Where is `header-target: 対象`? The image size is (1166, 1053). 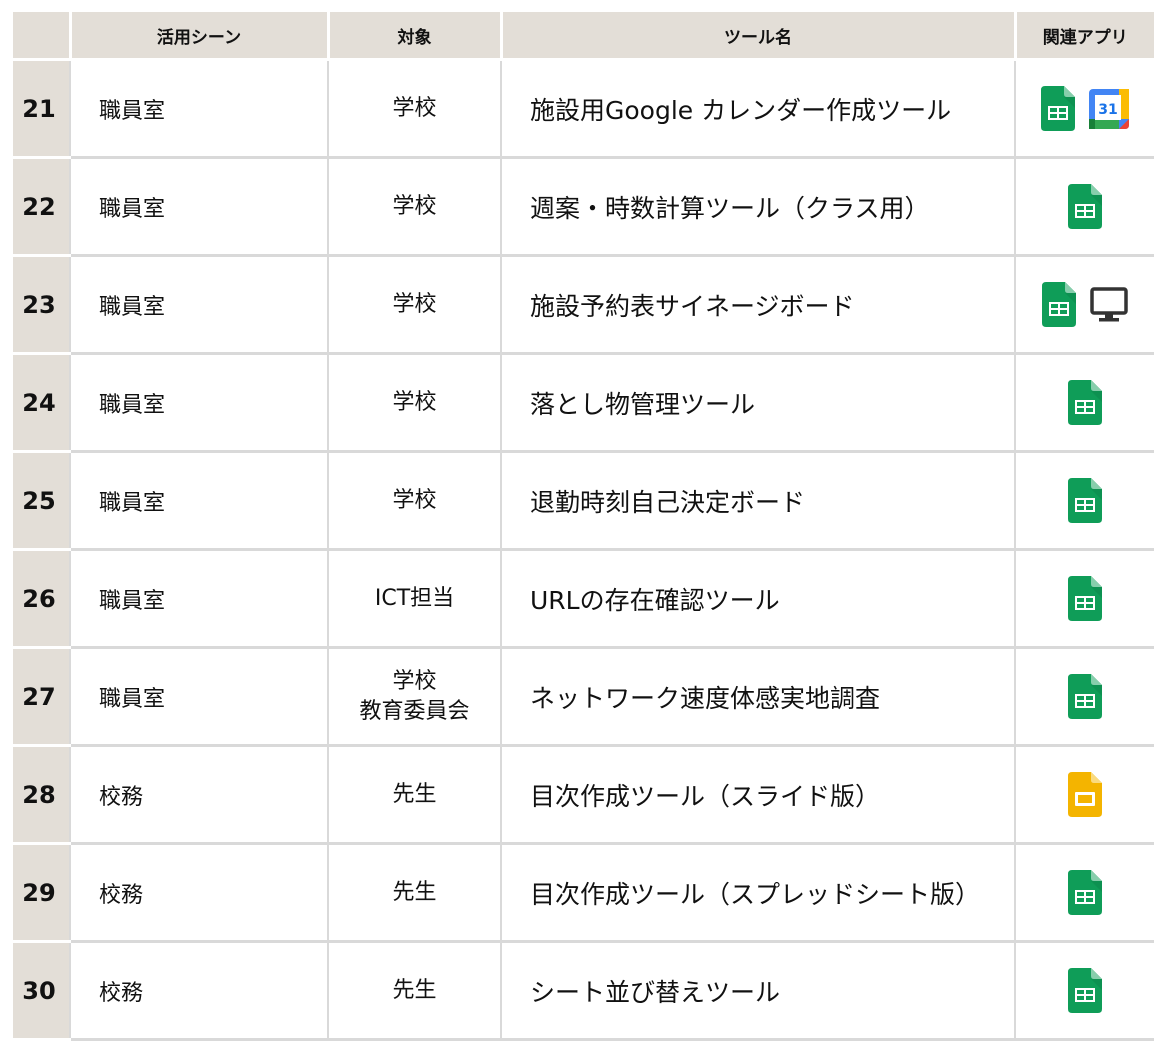
header-target: 対象 is located at coordinates (413, 36).